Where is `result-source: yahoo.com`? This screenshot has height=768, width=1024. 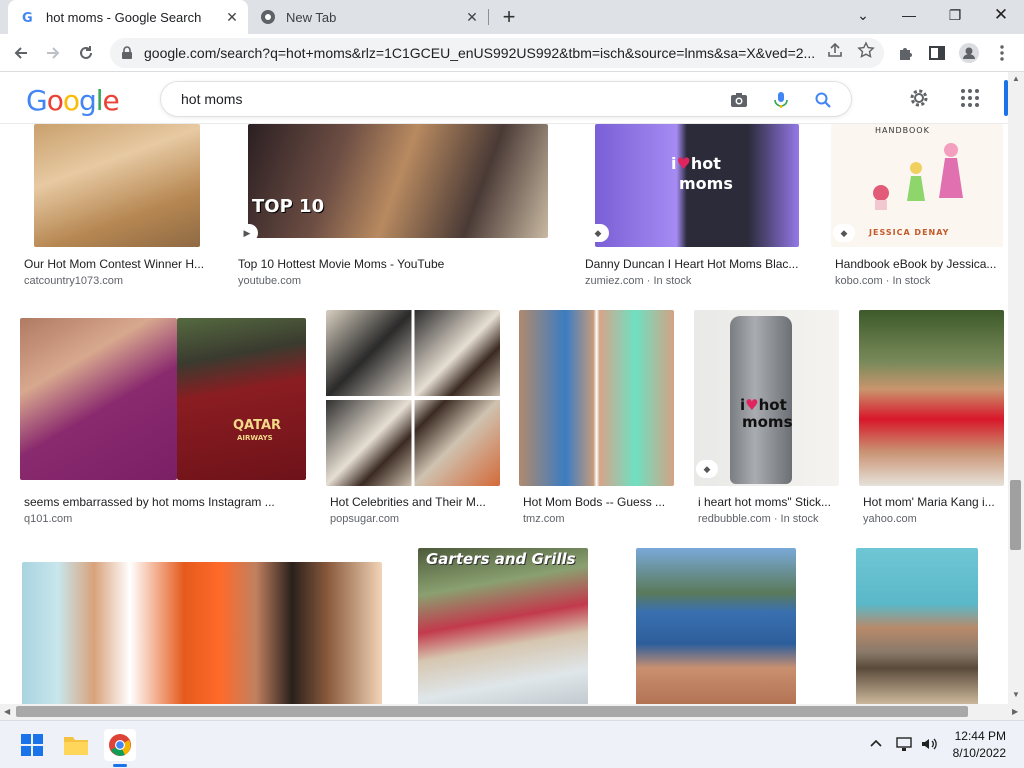
result-source: yahoo.com is located at coordinates (890, 519).